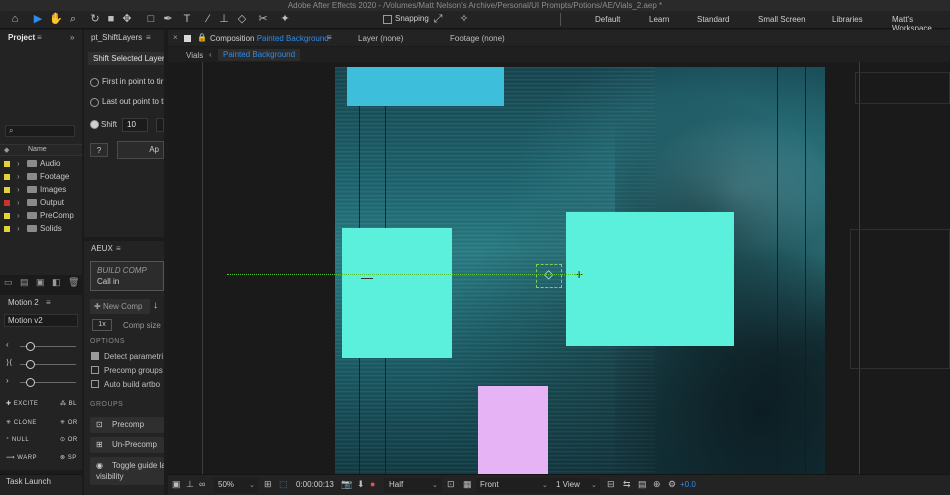  Describe the element at coordinates (242, 19) in the screenshot. I see `eraser-tool-icon: ◇` at that location.